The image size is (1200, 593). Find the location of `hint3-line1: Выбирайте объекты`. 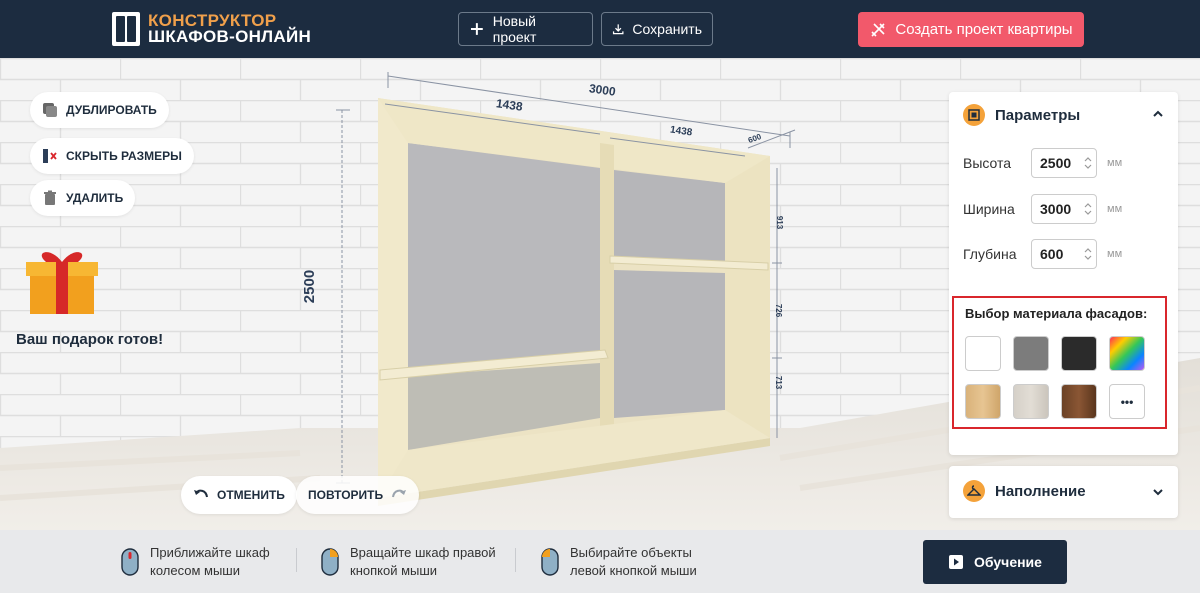

hint3-line1: Выбирайте объекты is located at coordinates (631, 552).